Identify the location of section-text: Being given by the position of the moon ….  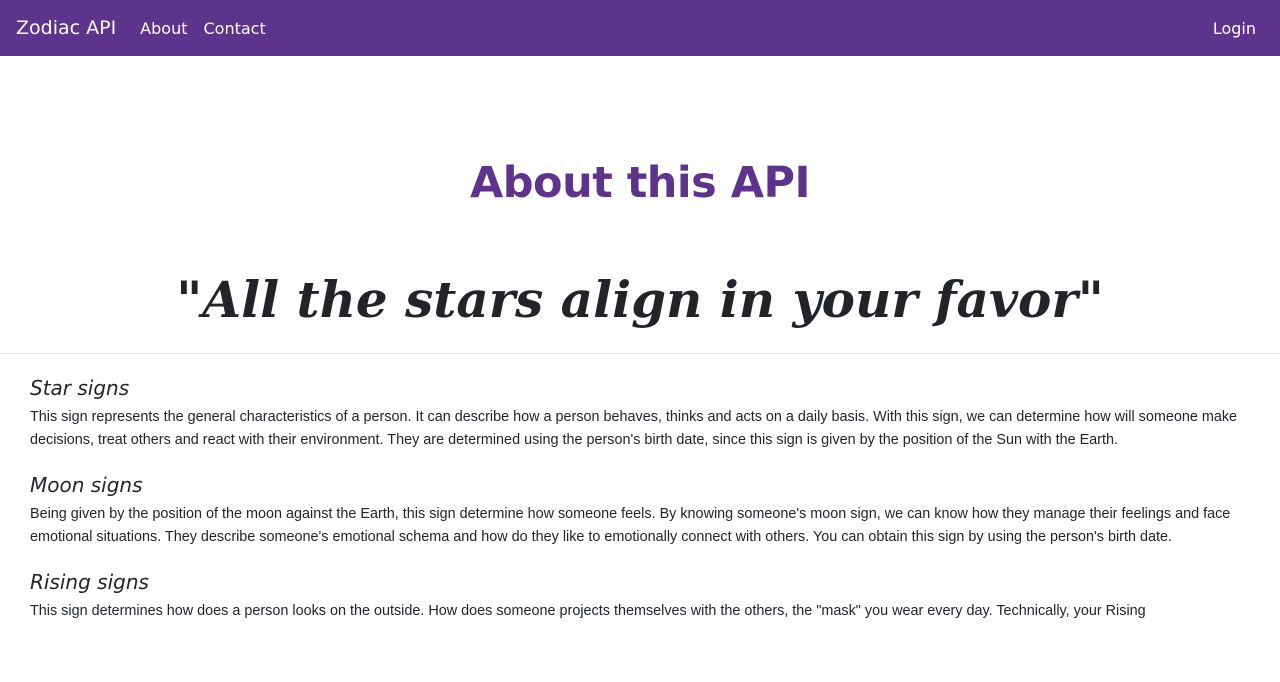
(630, 525).